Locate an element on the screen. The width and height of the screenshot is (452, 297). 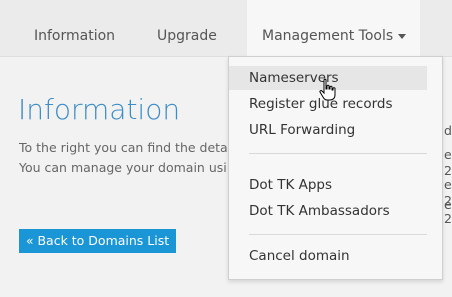
tab-management-tools: Management Tools is located at coordinates (333, 28).